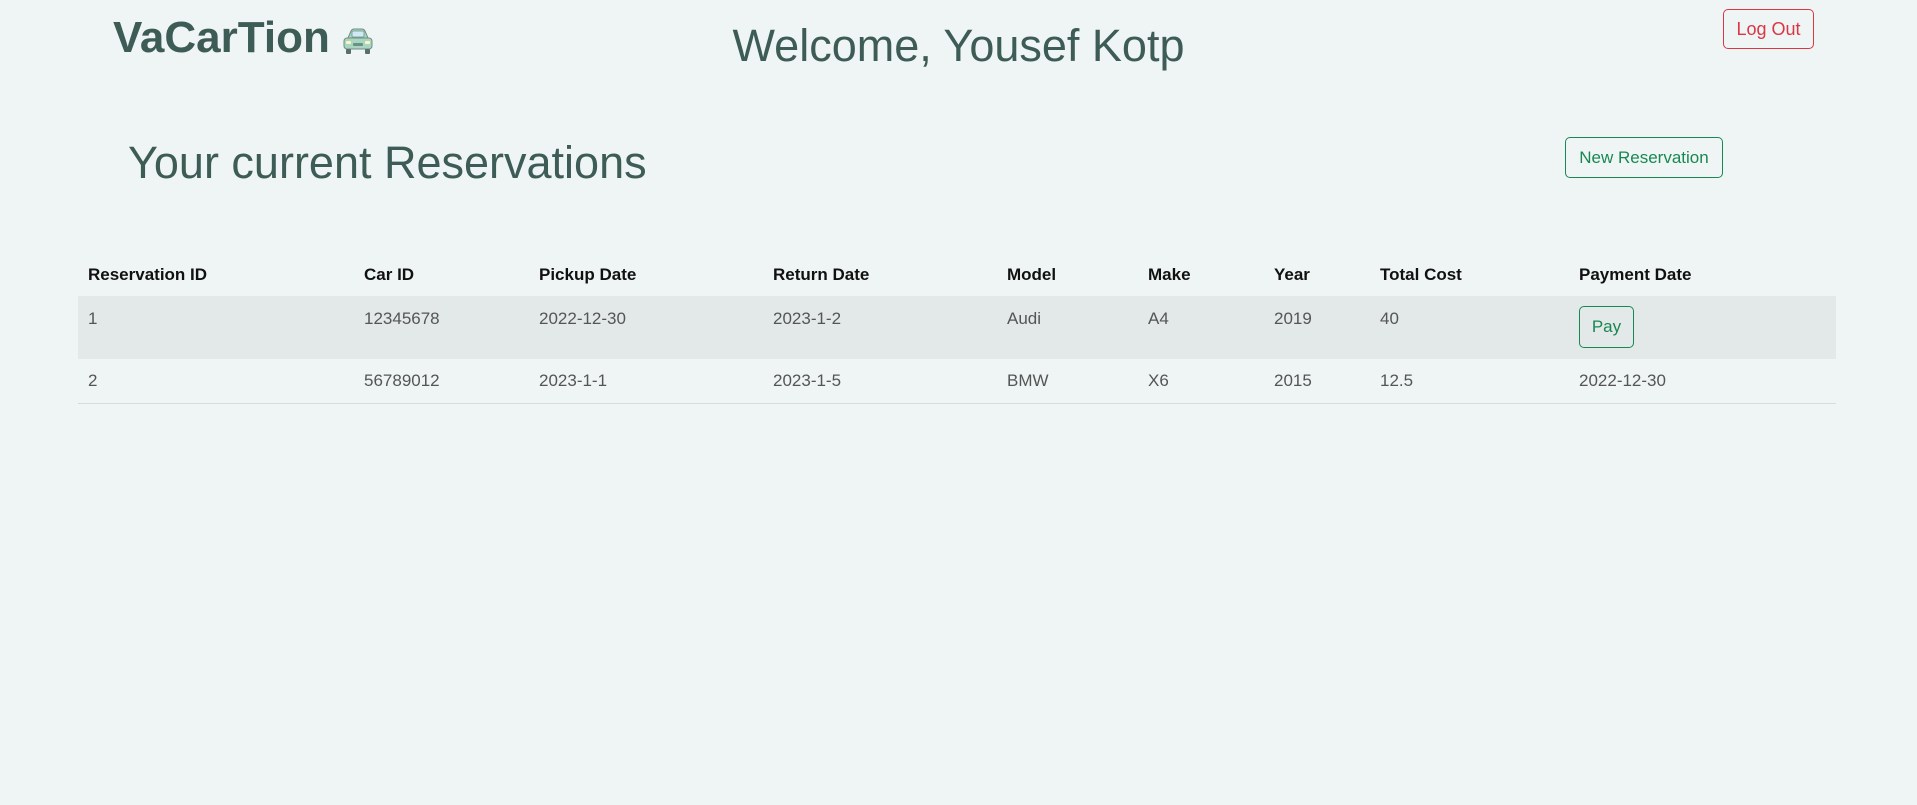  I want to click on column-header: Reservation ID, so click(148, 274).